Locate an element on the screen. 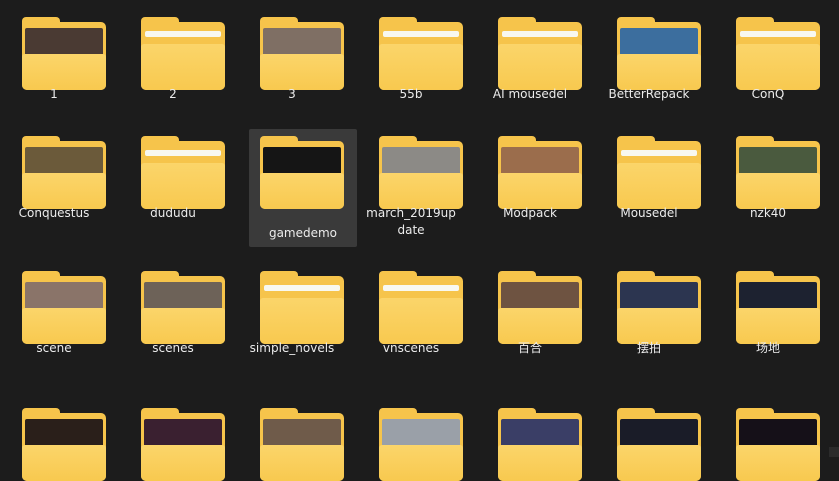  folder-item: gamedemo is located at coordinates (303, 188).